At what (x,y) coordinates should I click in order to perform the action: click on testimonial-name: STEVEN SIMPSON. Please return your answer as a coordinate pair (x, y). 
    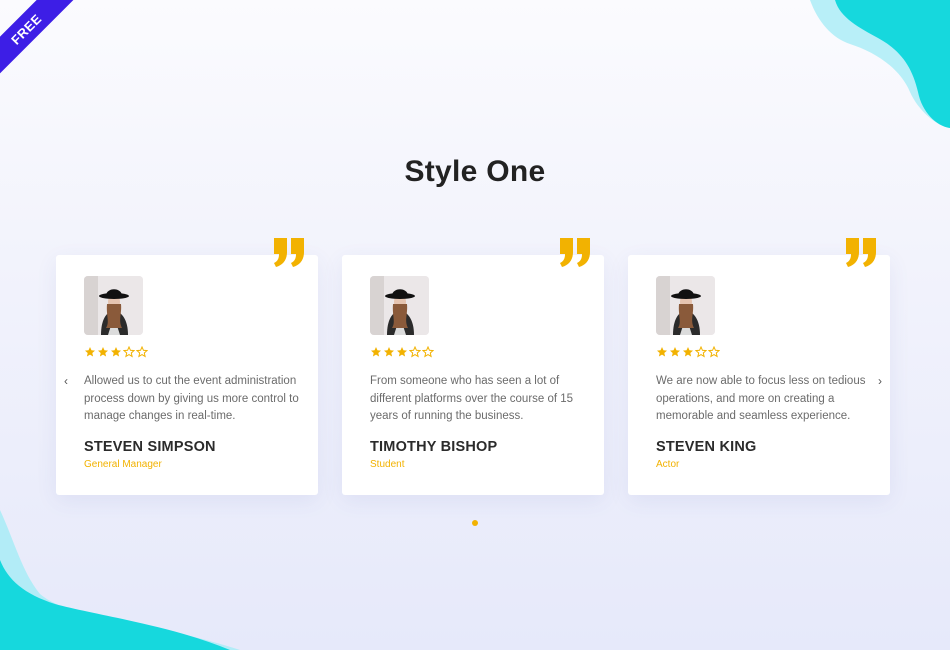
    Looking at the image, I should click on (150, 447).